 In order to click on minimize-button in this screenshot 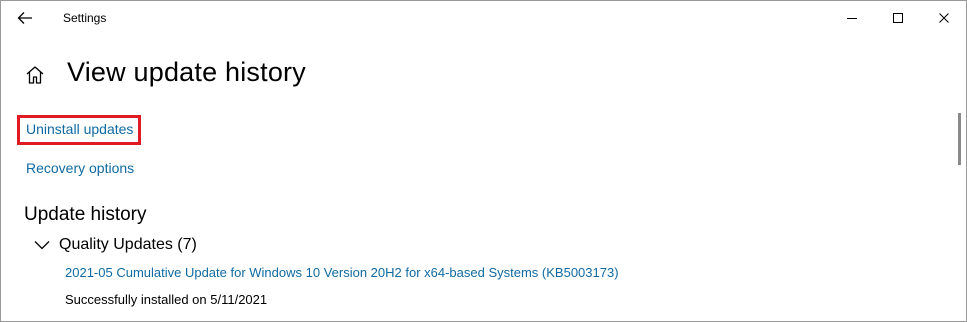, I will do `click(852, 18)`.